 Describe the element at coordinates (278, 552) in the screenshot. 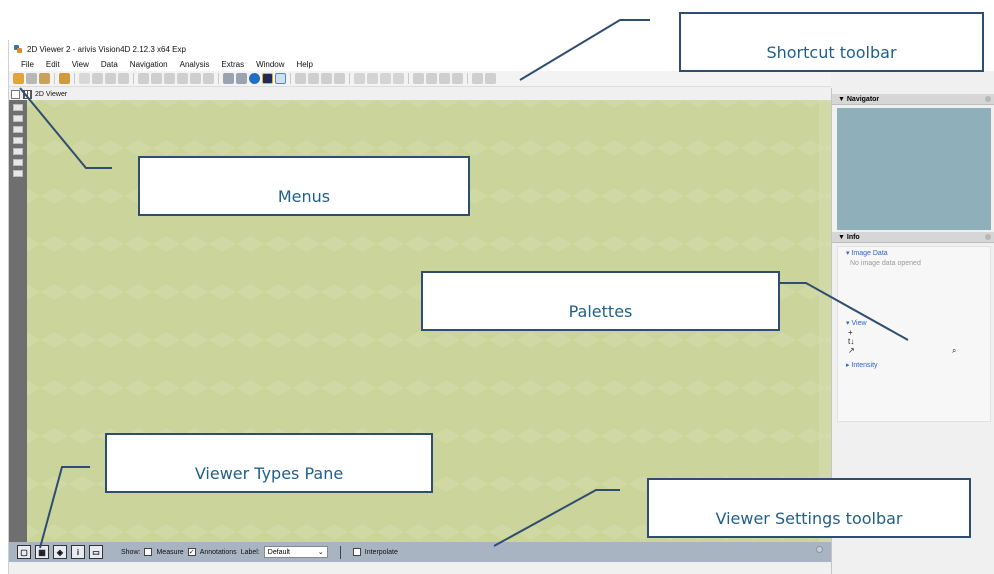

I see `label-select-value: Default` at that location.